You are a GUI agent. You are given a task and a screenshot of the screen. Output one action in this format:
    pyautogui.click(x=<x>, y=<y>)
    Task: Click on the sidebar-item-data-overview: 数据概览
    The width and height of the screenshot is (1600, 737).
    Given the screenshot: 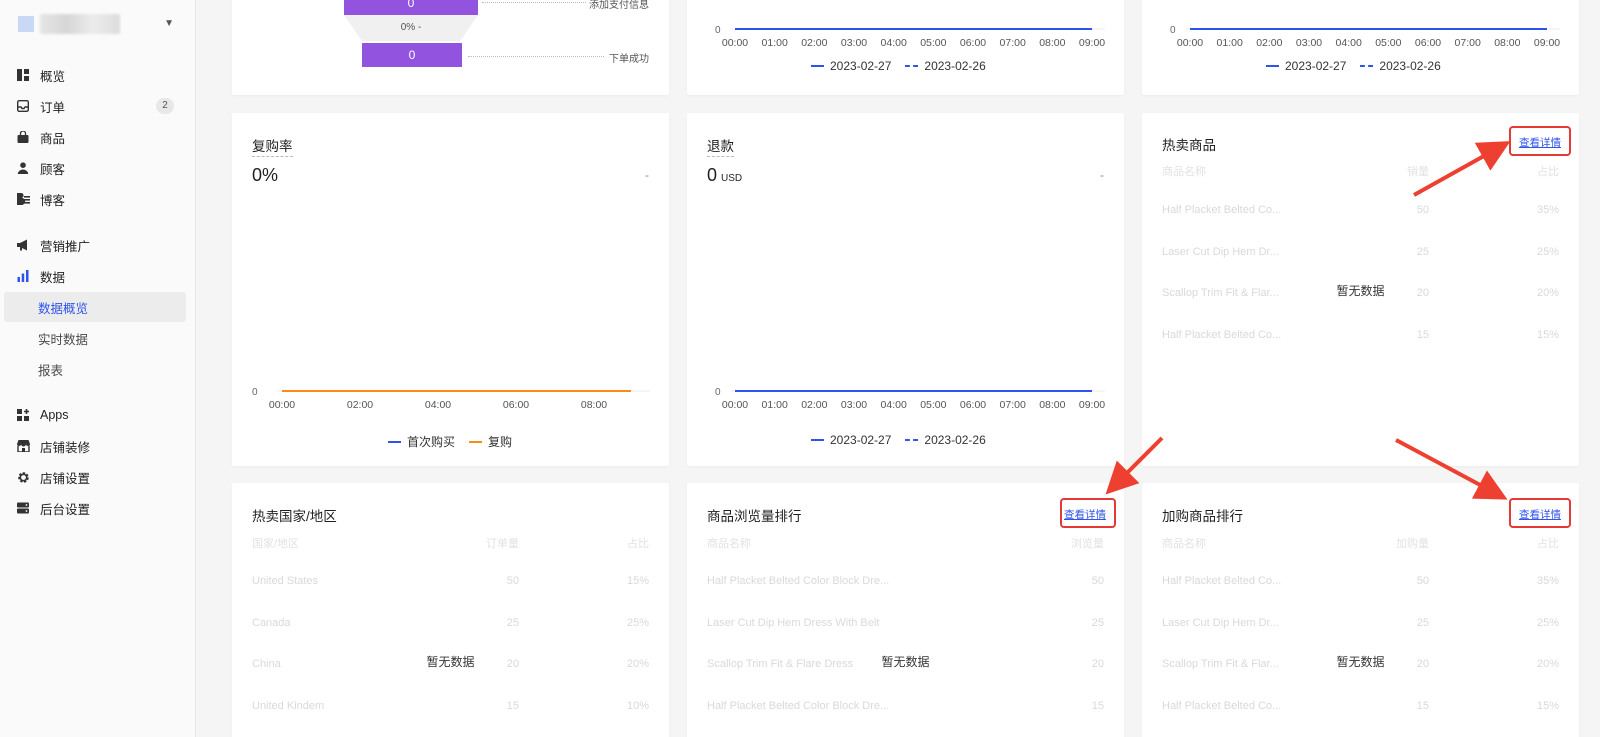 What is the action you would take?
    pyautogui.click(x=95, y=307)
    